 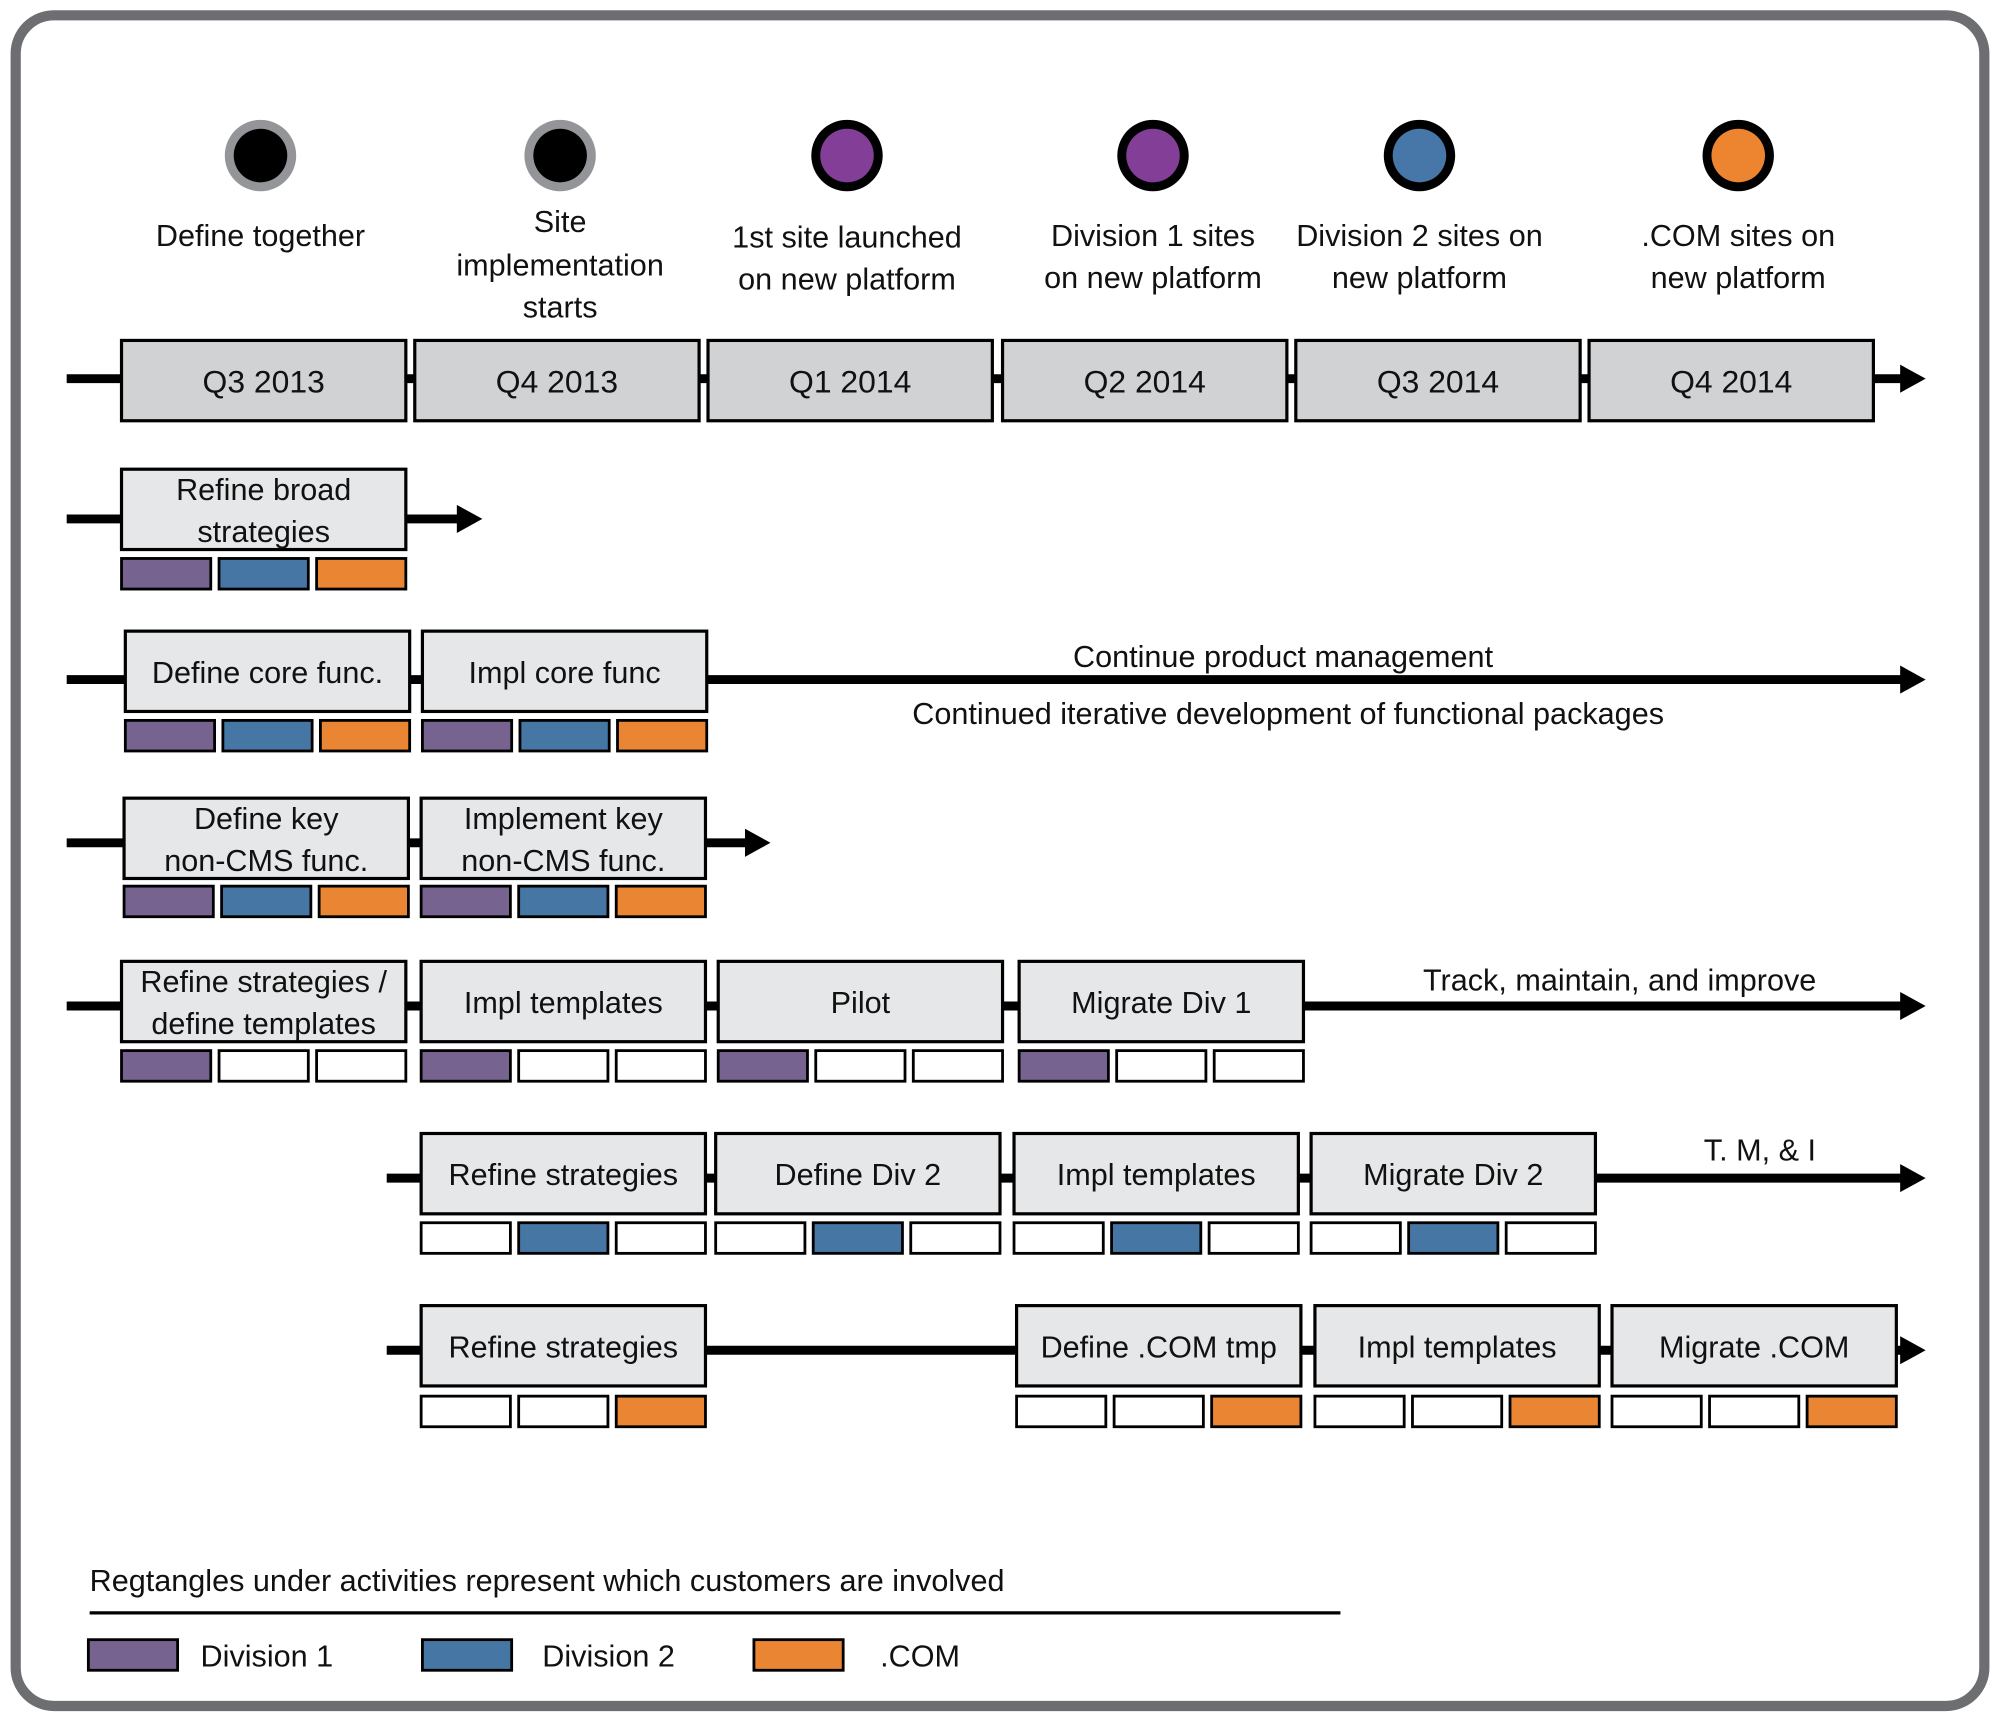 I want to click on activity-label: Refine strategies /, so click(x=263, y=982).